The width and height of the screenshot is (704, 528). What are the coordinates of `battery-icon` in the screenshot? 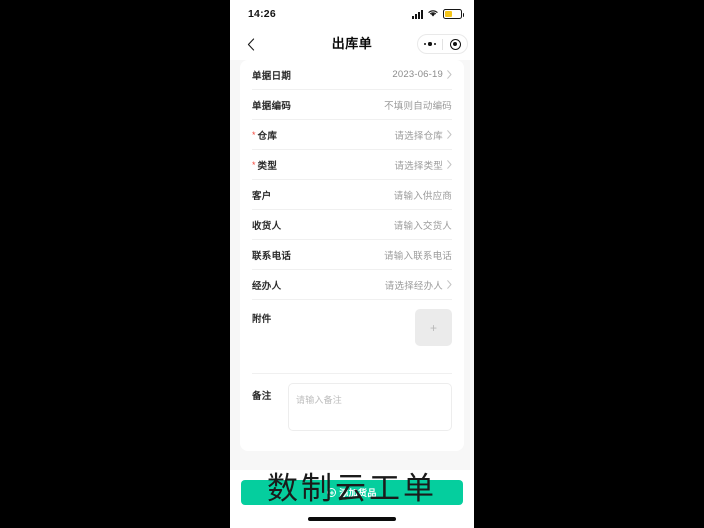 It's located at (453, 14).